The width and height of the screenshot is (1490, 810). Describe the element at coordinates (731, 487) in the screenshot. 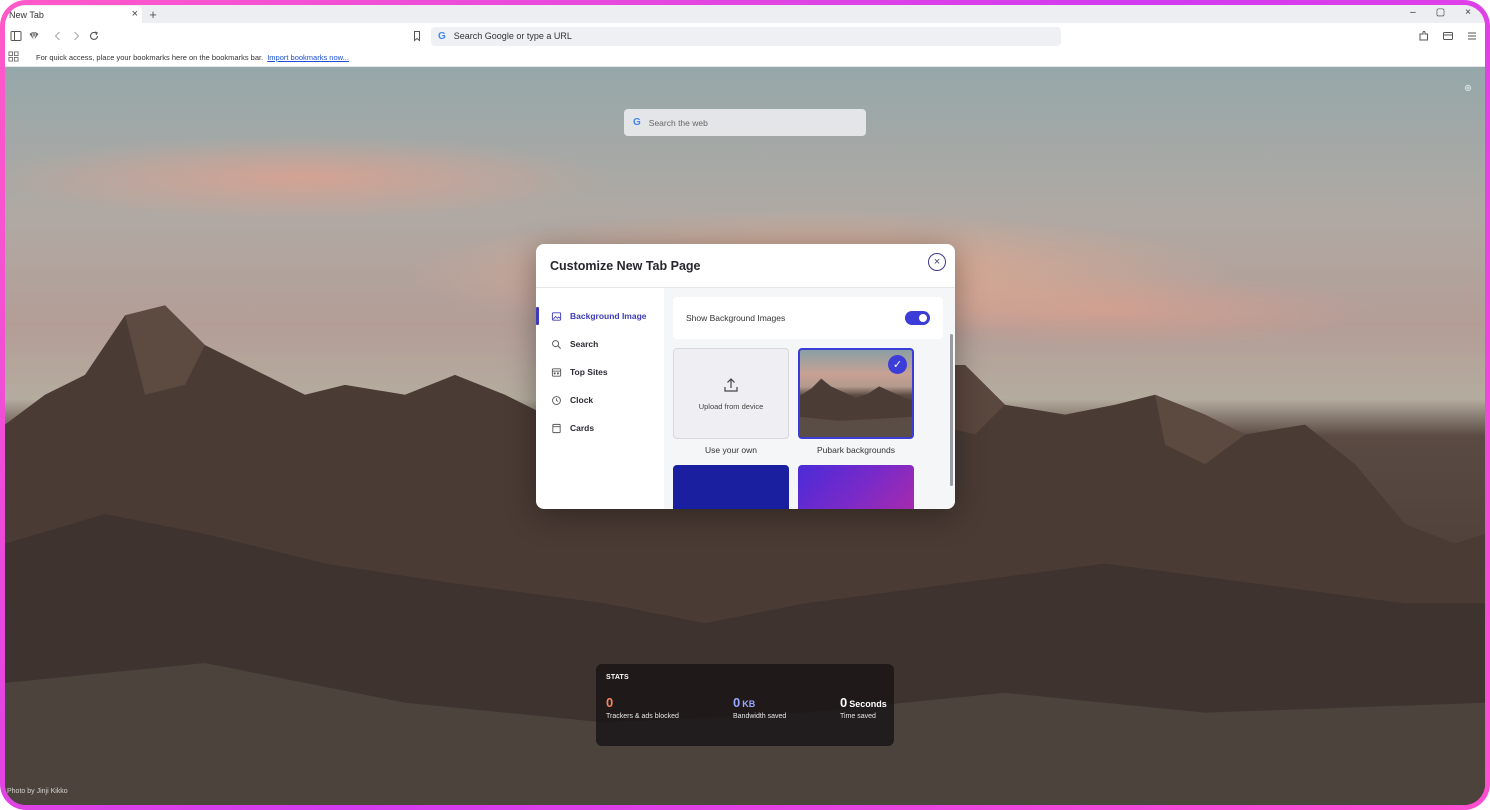

I see `solid-color-tile` at that location.